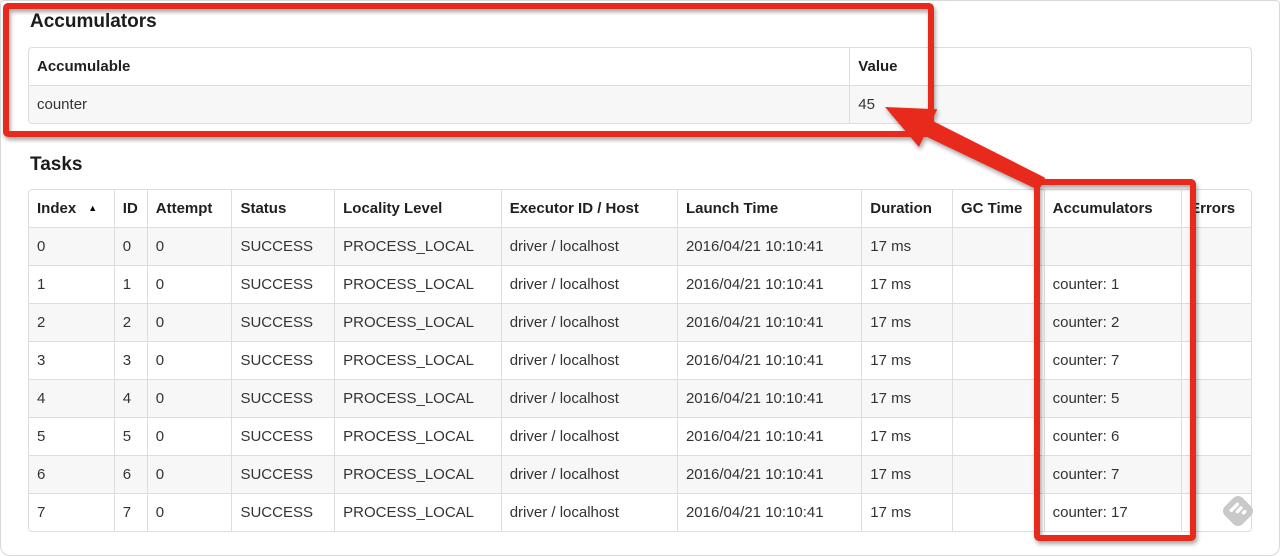 The image size is (1280, 556). Describe the element at coordinates (1216, 208) in the screenshot. I see `column-header-errors: Errors` at that location.